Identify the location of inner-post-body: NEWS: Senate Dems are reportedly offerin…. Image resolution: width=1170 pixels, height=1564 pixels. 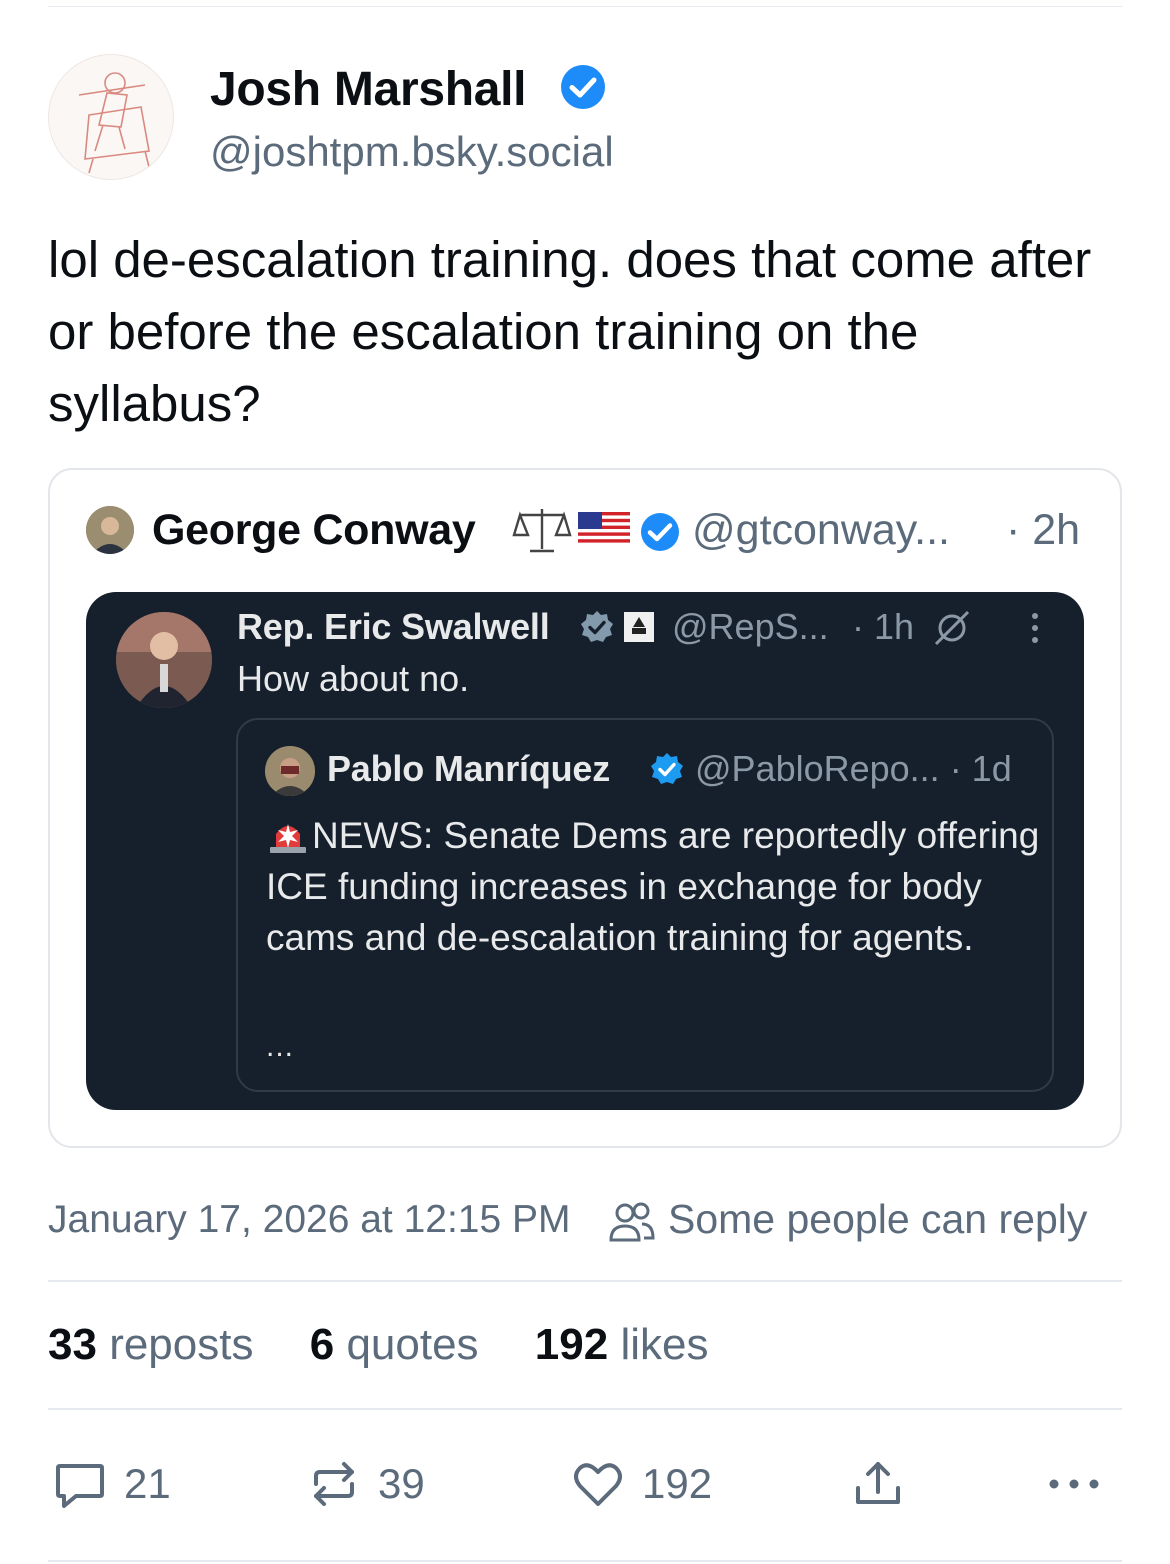
(653, 886).